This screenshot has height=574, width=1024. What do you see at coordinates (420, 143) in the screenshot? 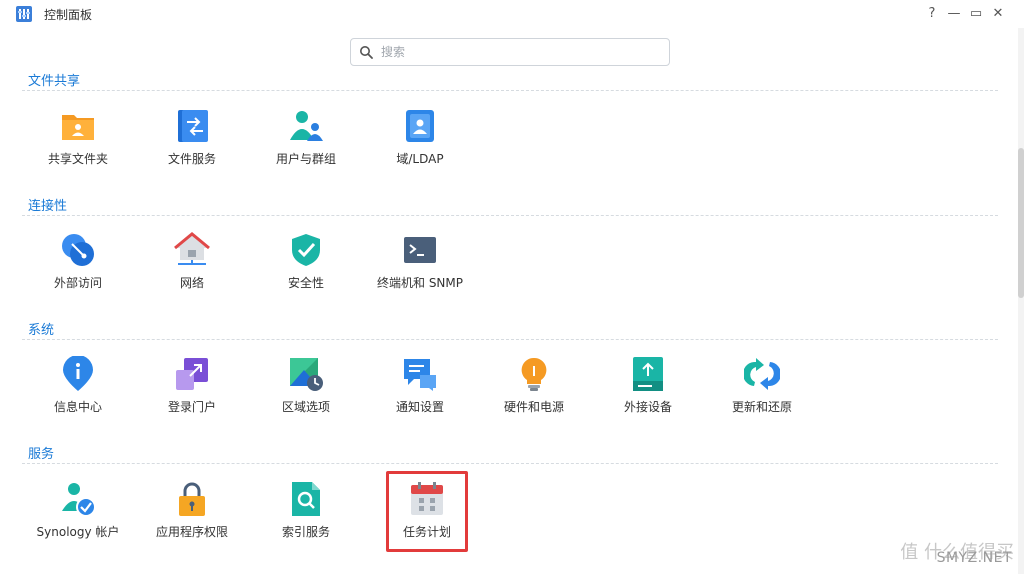
I see `item-domain-ldap: 域/LDAP` at bounding box center [420, 143].